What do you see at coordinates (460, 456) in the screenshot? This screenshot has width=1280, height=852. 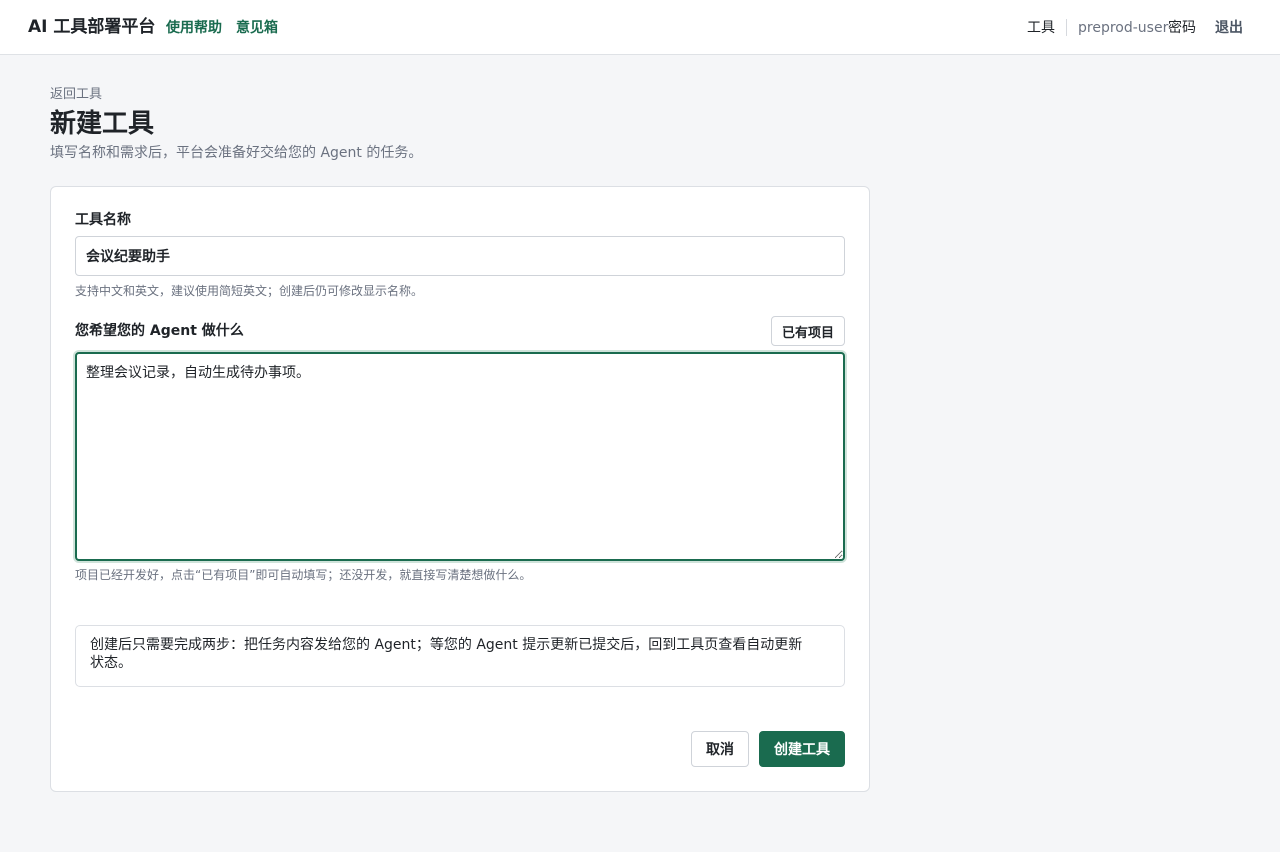 I see `agent-task-textarea: 整理会议记录，自动生成待办事项。` at bounding box center [460, 456].